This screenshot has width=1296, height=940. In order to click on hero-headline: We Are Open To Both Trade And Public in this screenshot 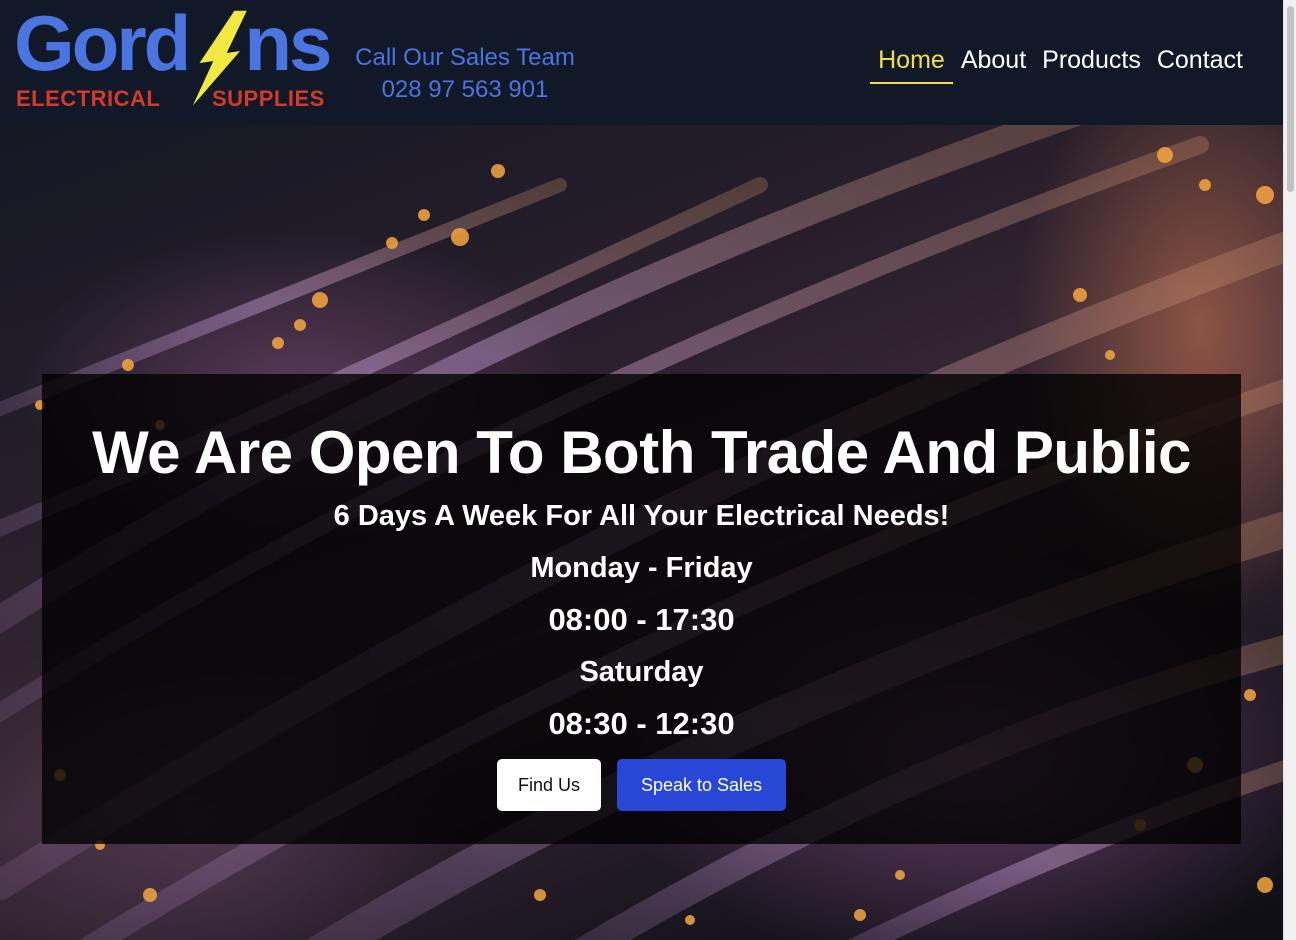, I will do `click(641, 452)`.